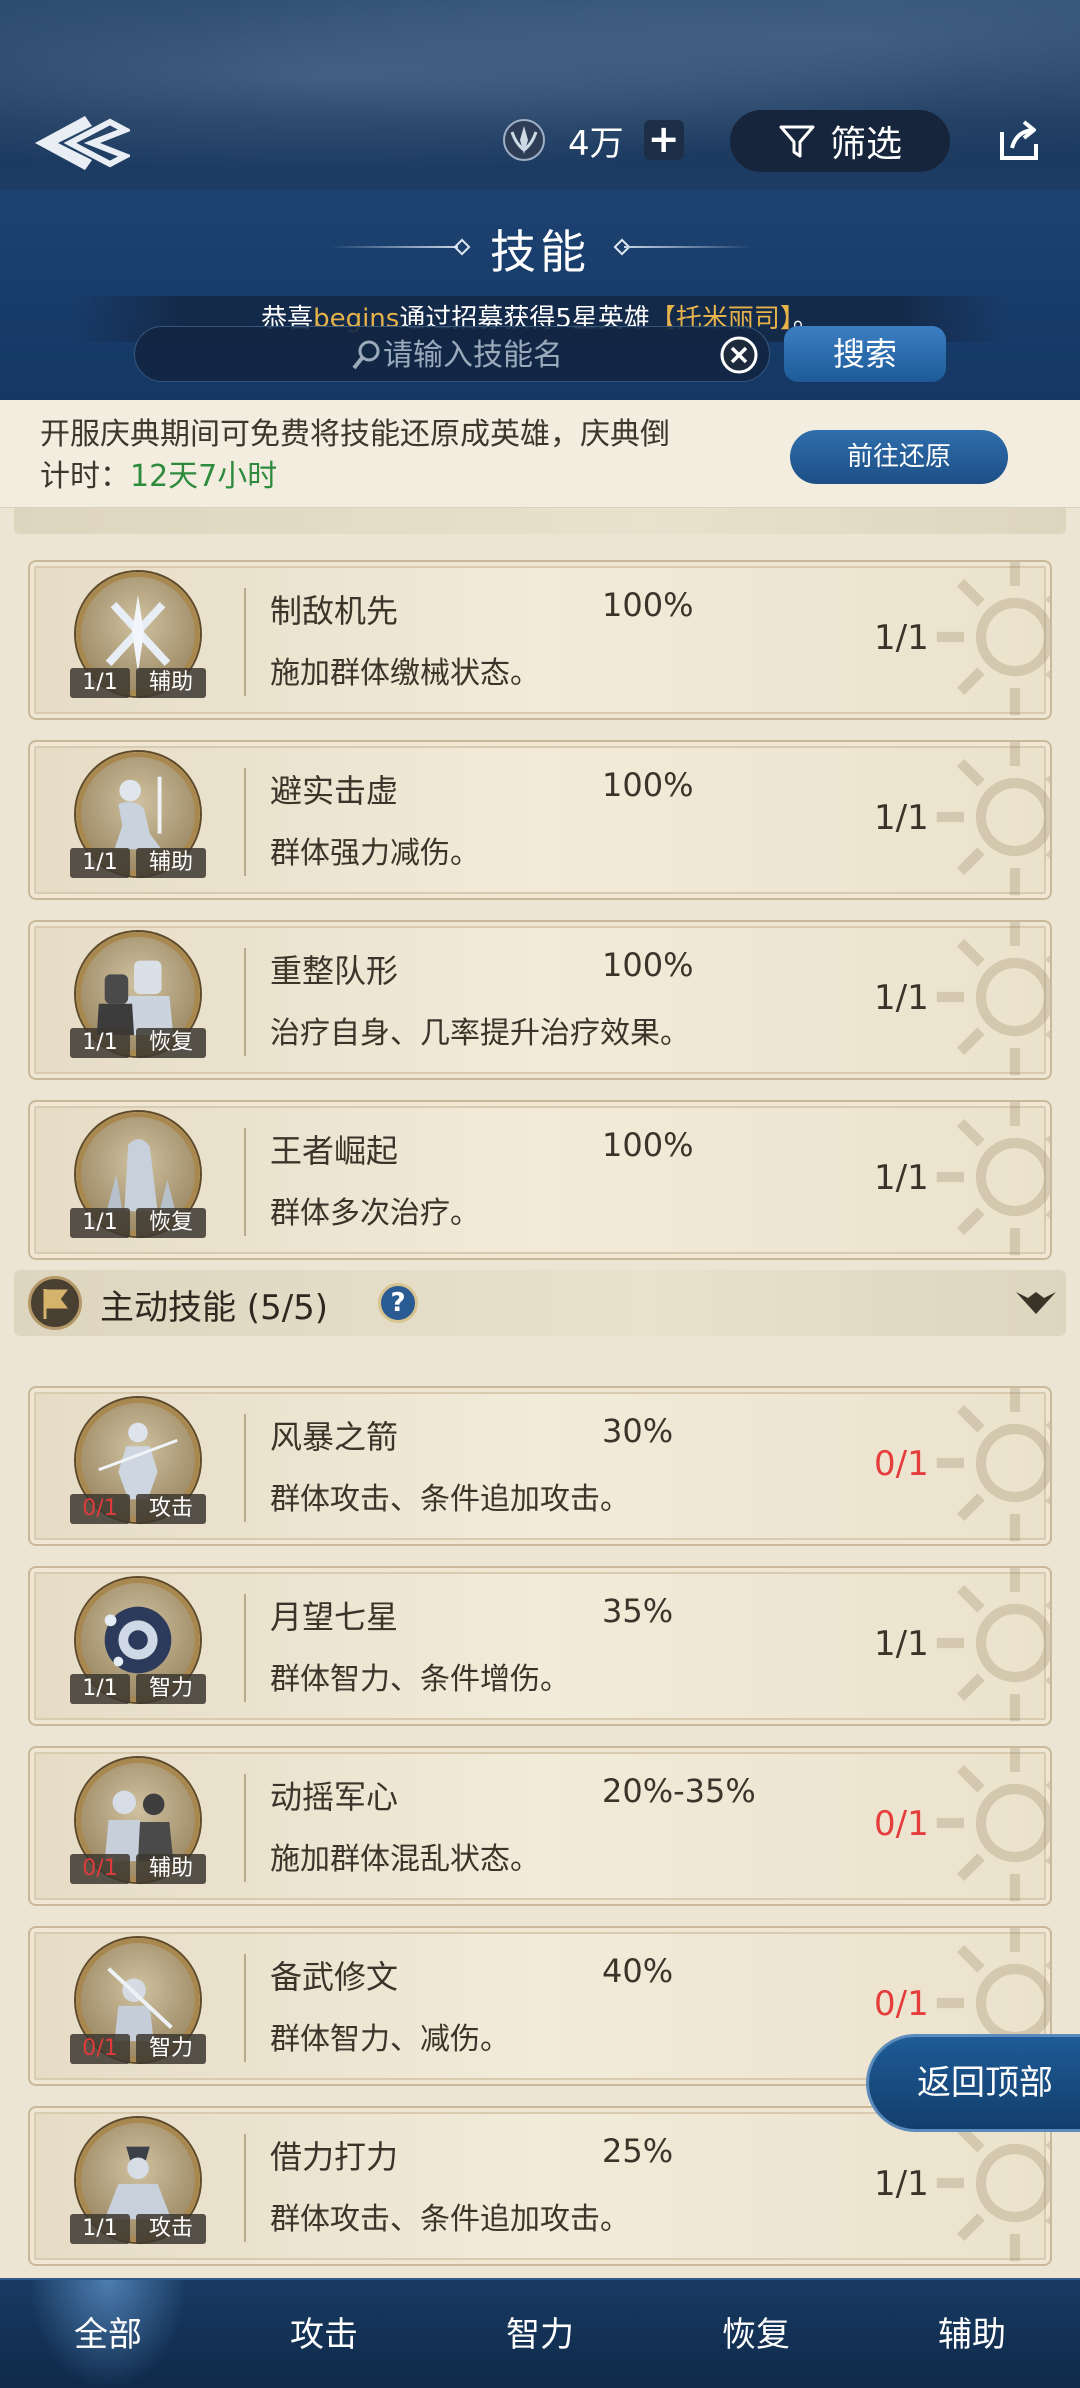  Describe the element at coordinates (899, 457) in the screenshot. I see `restore-button: 前往还原` at that location.